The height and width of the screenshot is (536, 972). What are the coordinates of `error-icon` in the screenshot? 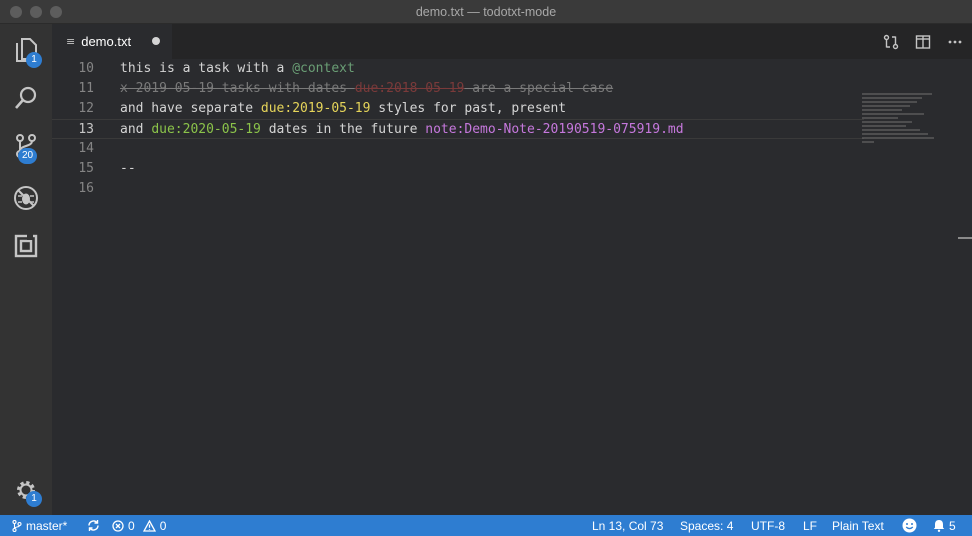 It's located at (118, 525).